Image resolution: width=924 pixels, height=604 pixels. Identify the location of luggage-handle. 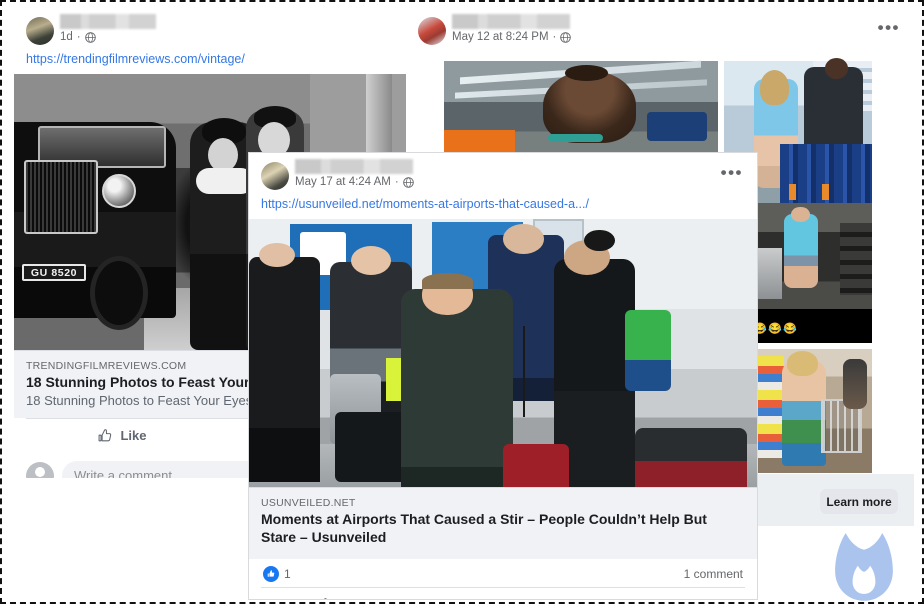
(524, 372).